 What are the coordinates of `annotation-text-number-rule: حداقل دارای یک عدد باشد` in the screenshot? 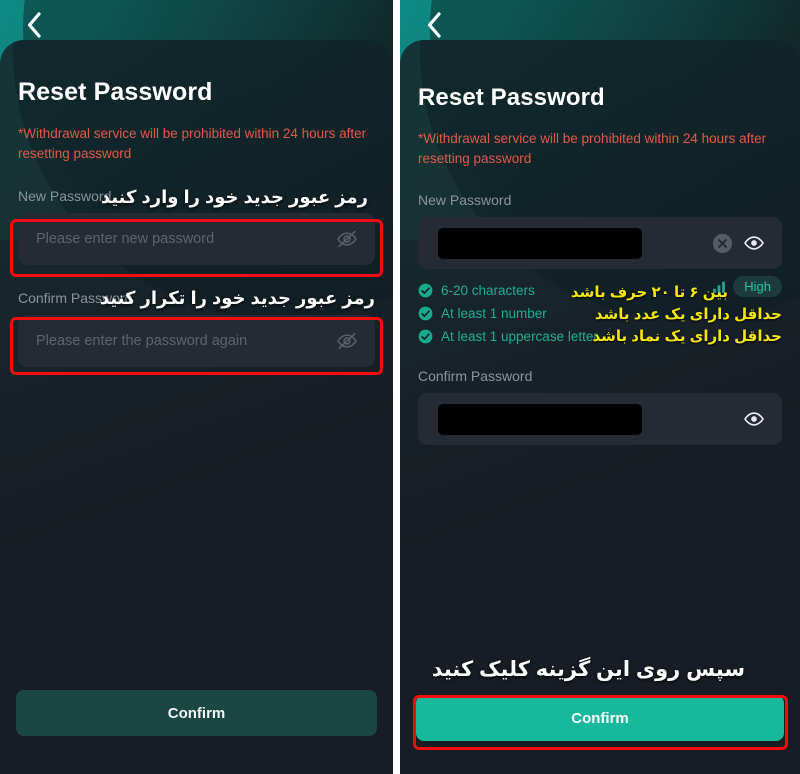 It's located at (688, 314).